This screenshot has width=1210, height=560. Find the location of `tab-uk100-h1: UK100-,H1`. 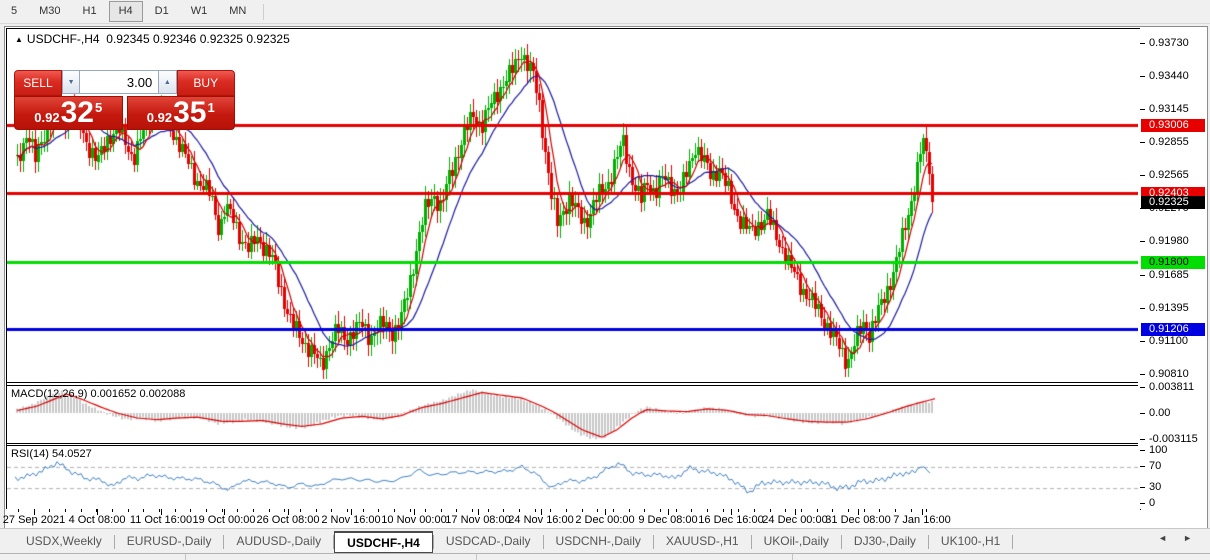

tab-uk100-h1: UK100-,H1 is located at coordinates (970, 541).